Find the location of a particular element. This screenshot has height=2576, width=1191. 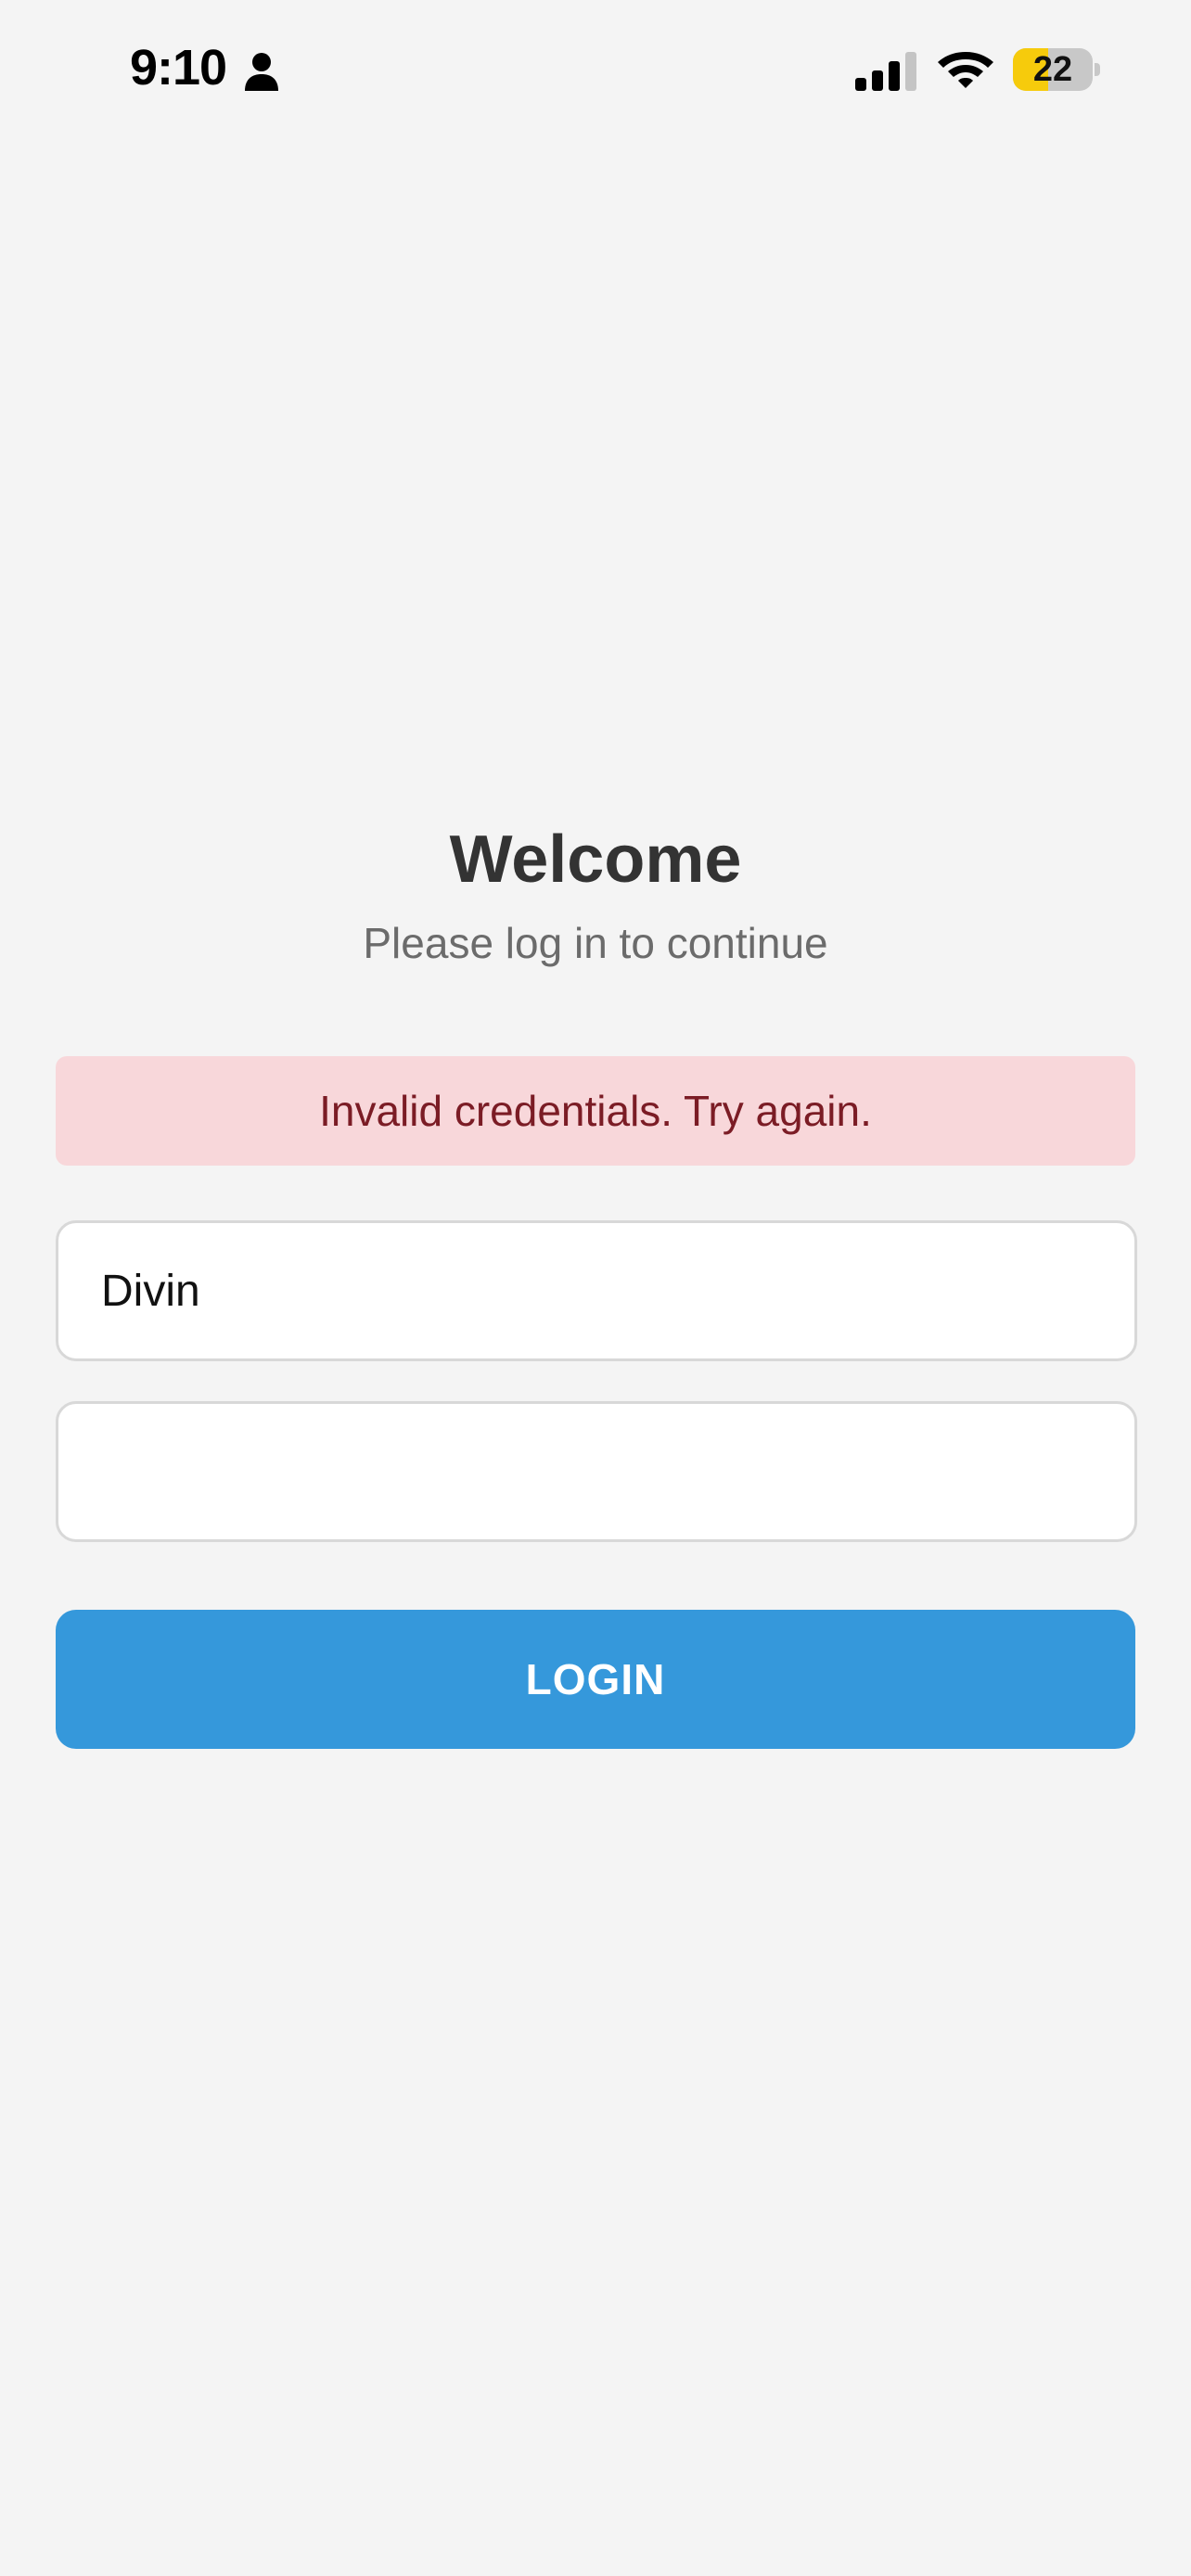

error-banner: Invalid credentials. Try again. is located at coordinates (595, 1111).